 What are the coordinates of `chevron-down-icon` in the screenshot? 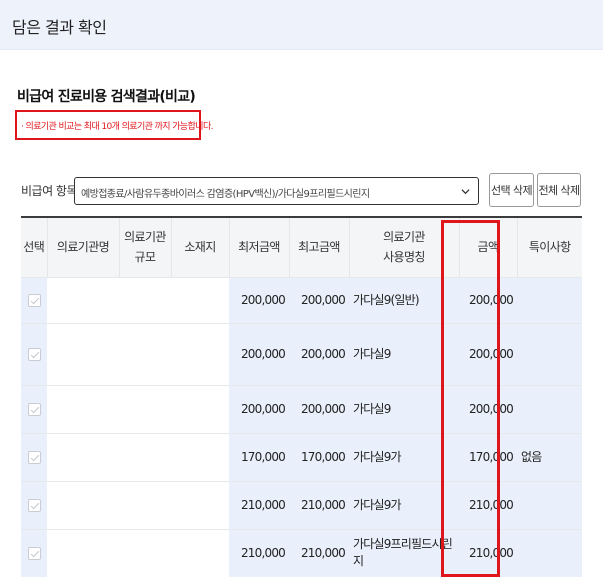 It's located at (465, 192).